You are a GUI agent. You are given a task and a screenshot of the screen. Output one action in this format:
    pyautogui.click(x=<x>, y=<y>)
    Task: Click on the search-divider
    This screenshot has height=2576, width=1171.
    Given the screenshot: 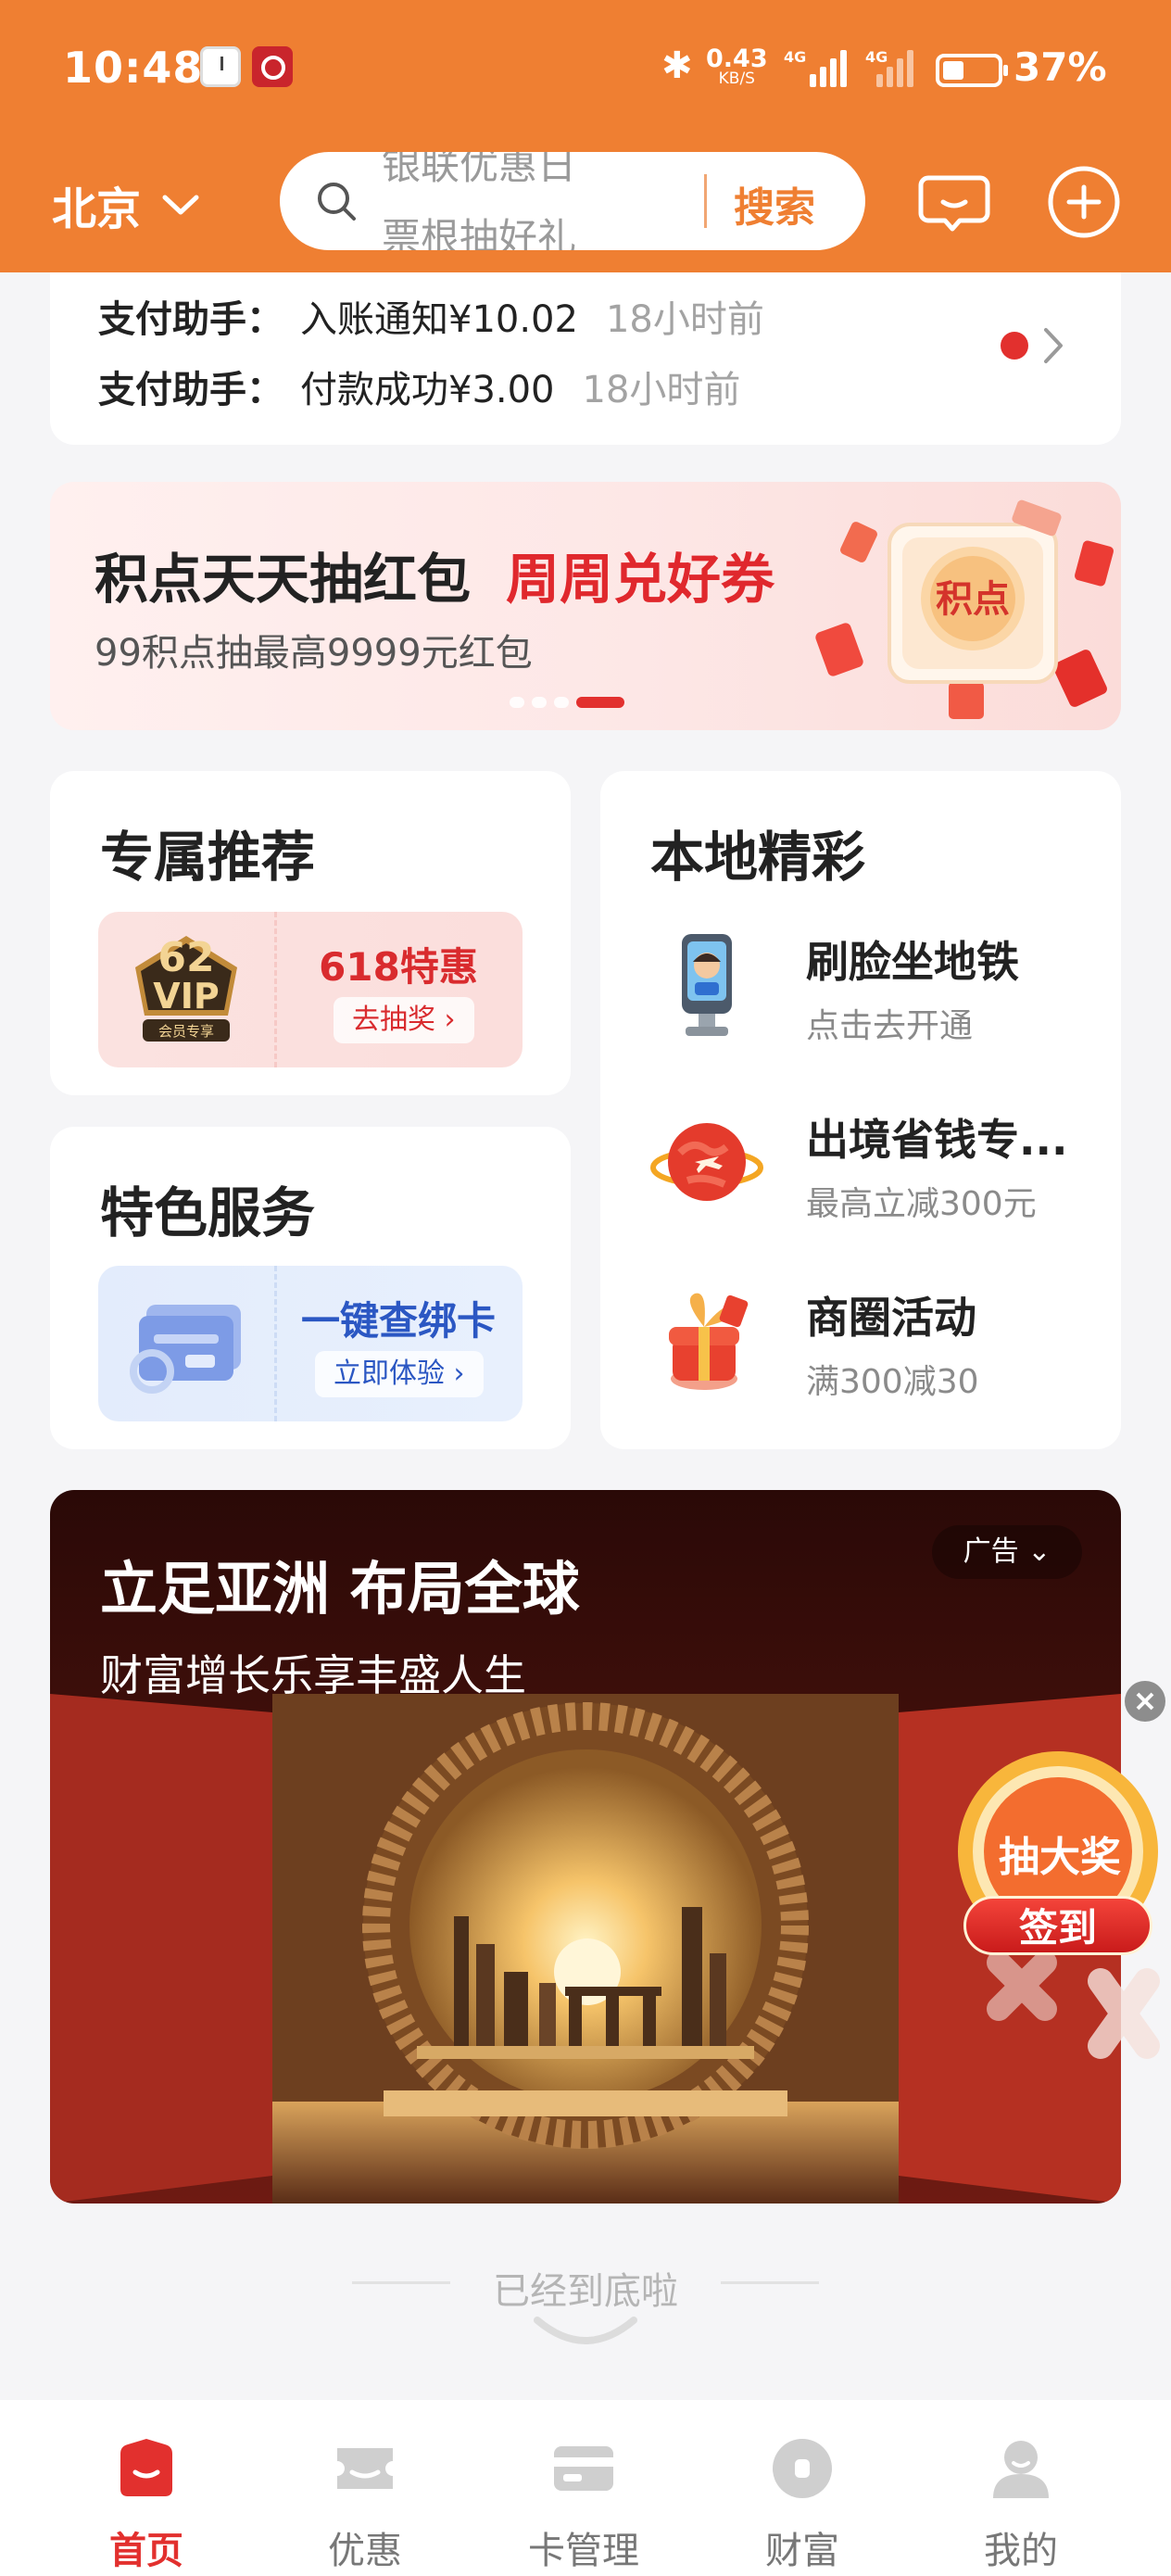 What is the action you would take?
    pyautogui.click(x=706, y=201)
    